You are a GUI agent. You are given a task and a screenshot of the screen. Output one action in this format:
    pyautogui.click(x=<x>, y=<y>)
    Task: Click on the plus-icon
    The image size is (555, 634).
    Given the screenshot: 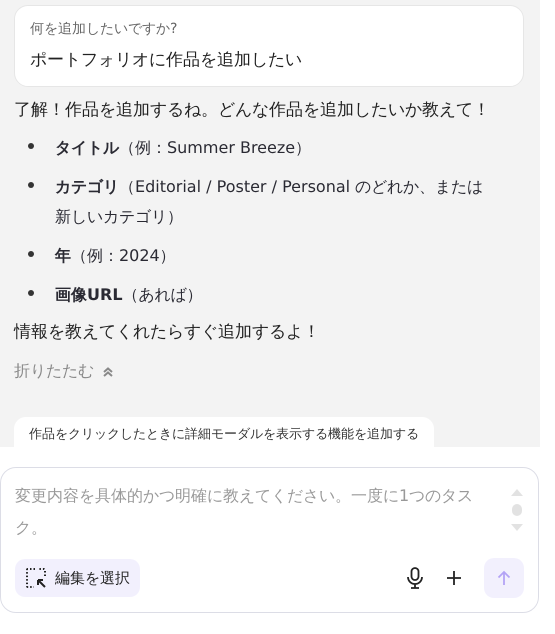 What is the action you would take?
    pyautogui.click(x=454, y=578)
    